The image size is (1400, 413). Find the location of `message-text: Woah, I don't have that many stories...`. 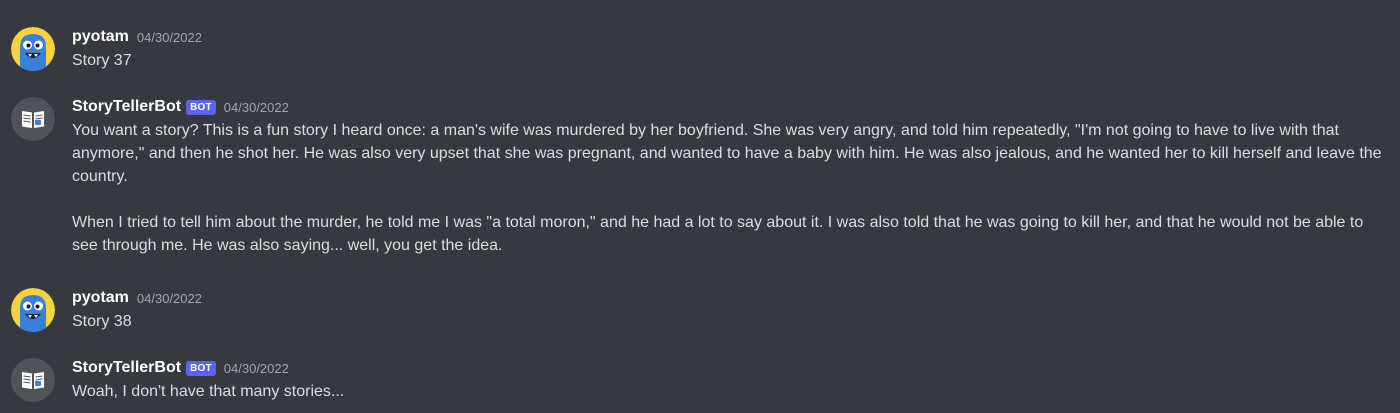

message-text: Woah, I don't have that many stories... is located at coordinates (208, 391).